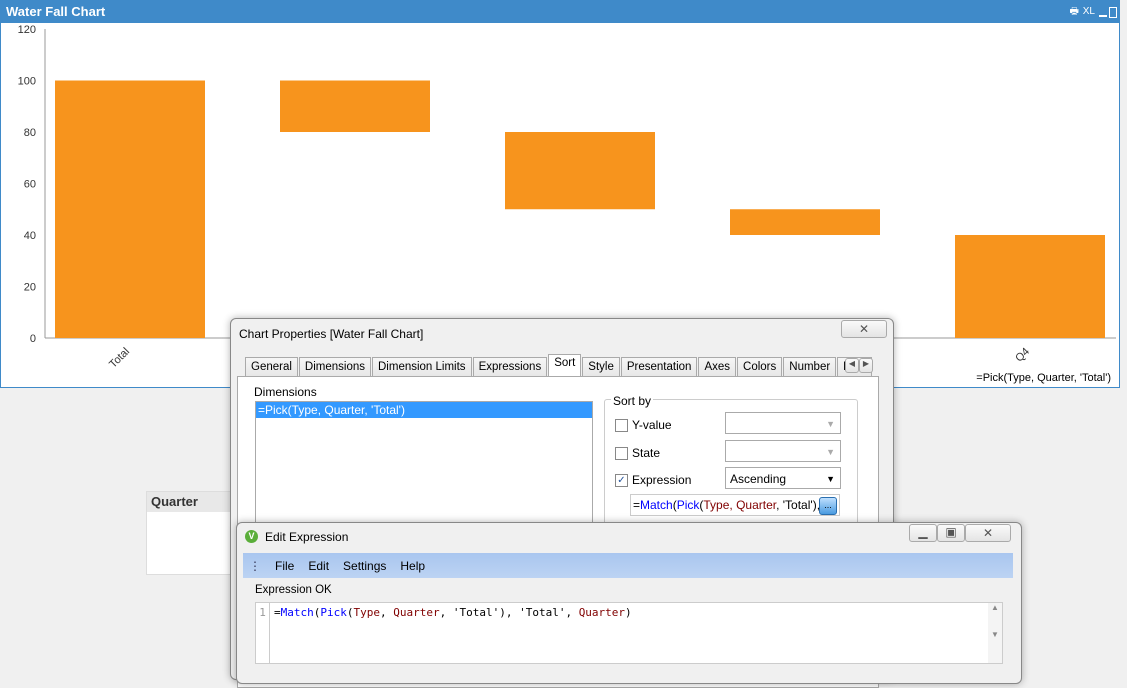 This screenshot has height=688, width=1127. Describe the element at coordinates (27, 82) in the screenshot. I see `y-tick-label: 100` at that location.